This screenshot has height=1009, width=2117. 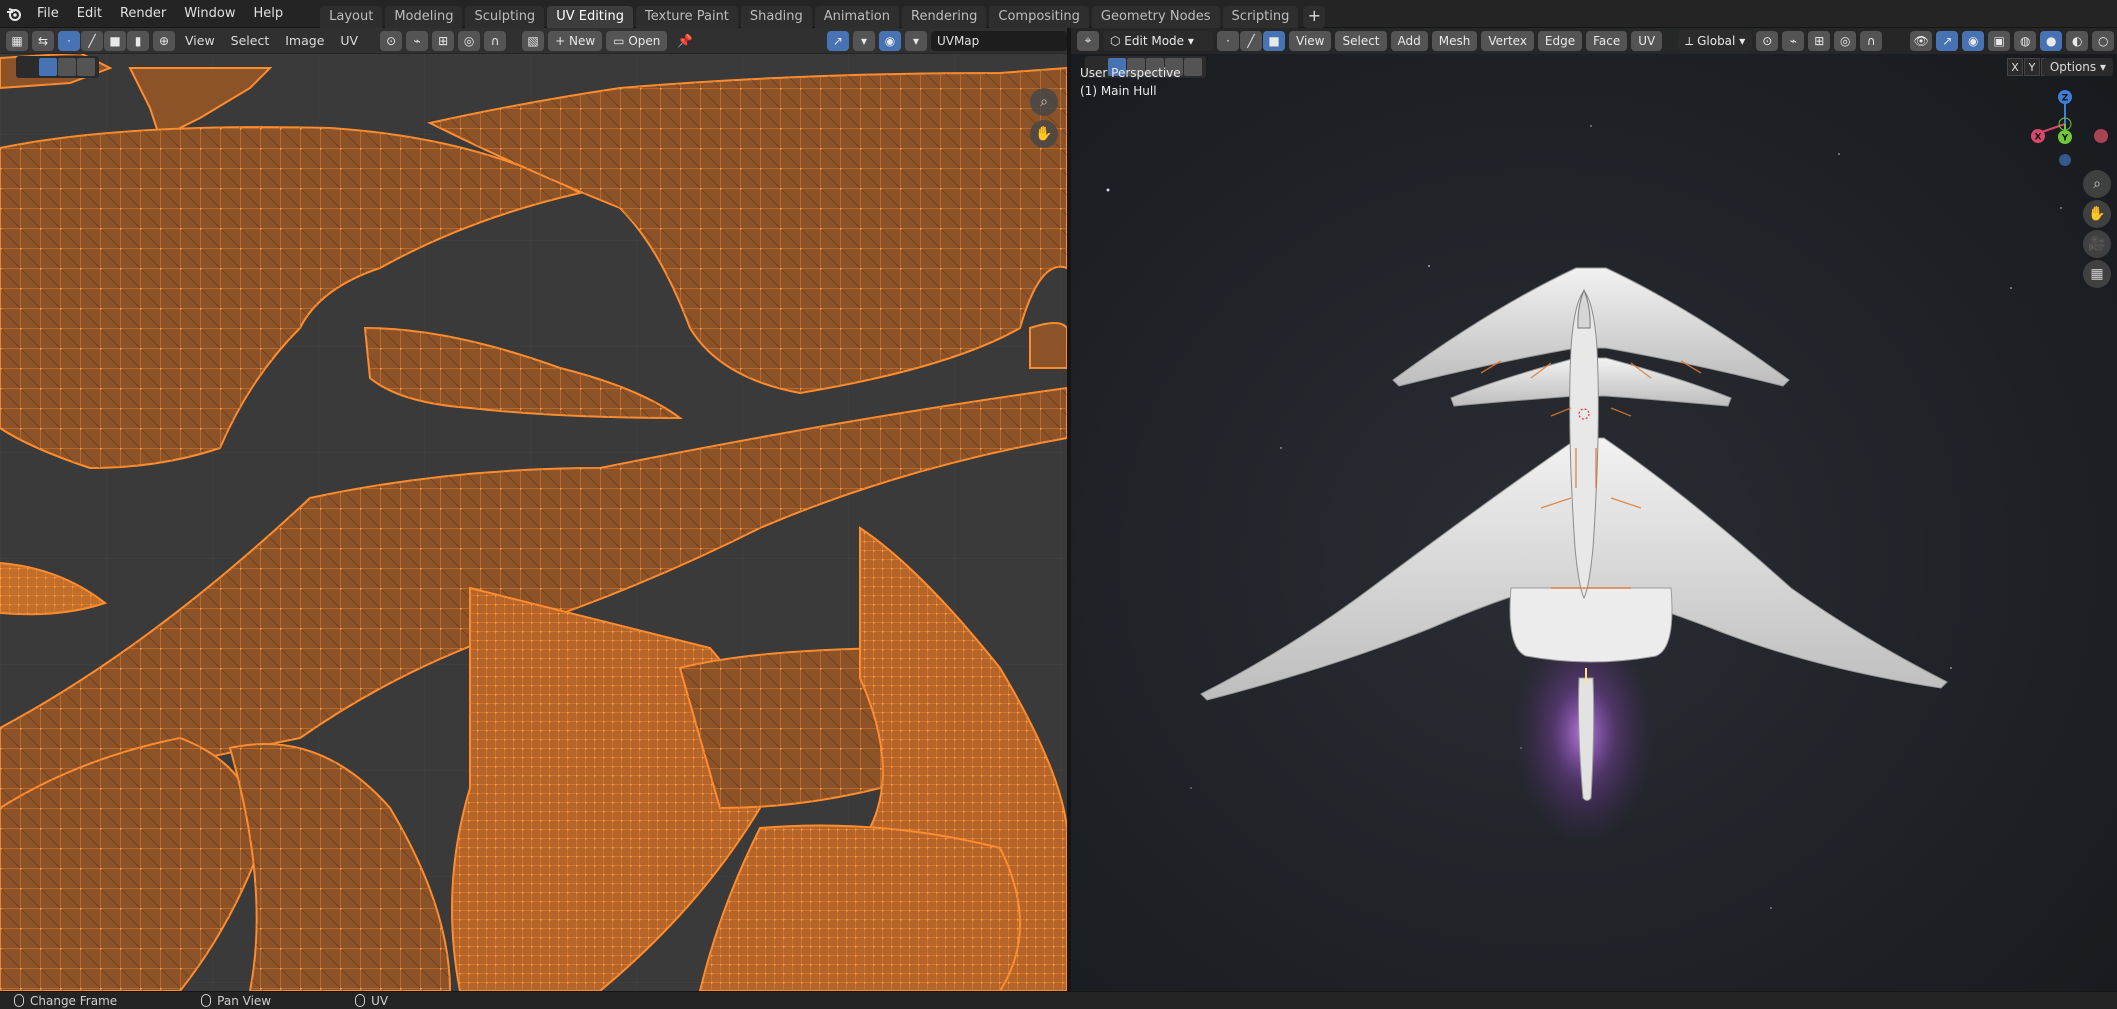 What do you see at coordinates (1947, 40) in the screenshot?
I see `vp-gizmo-icon: ↗` at bounding box center [1947, 40].